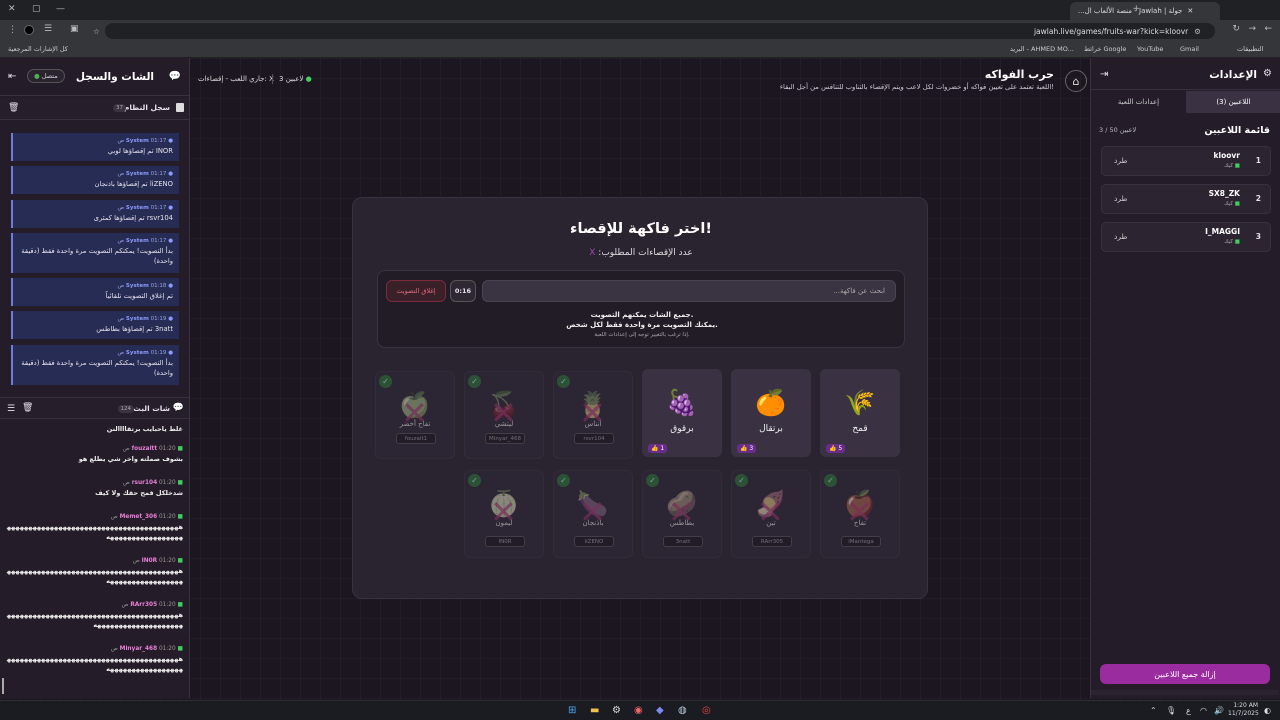 The image size is (1280, 720). I want to click on eliminated-fruit-card: ✓ 🍒 ليتشي ✕ Minyar_468, so click(504, 415).